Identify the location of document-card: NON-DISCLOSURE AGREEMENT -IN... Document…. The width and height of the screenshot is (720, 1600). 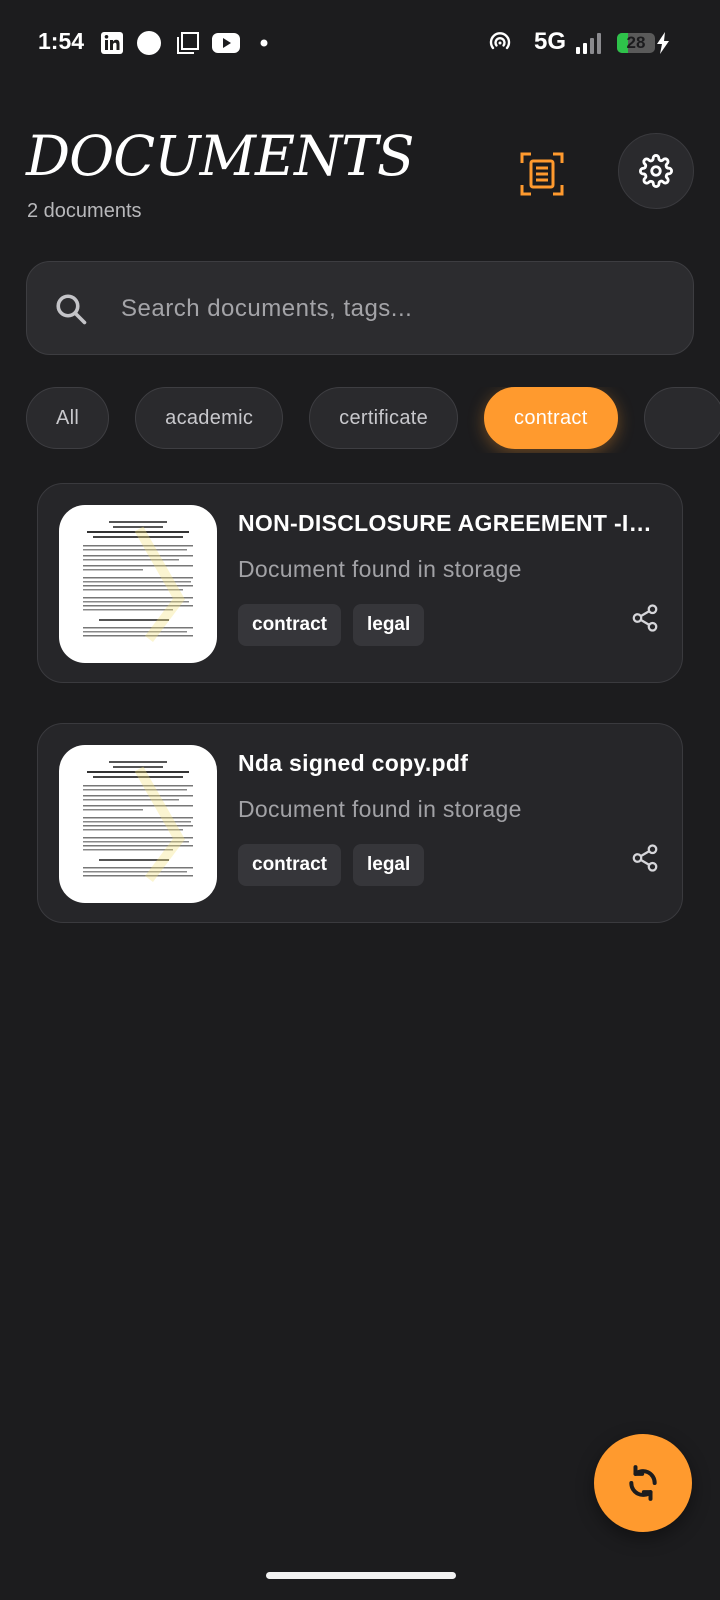
(360, 583).